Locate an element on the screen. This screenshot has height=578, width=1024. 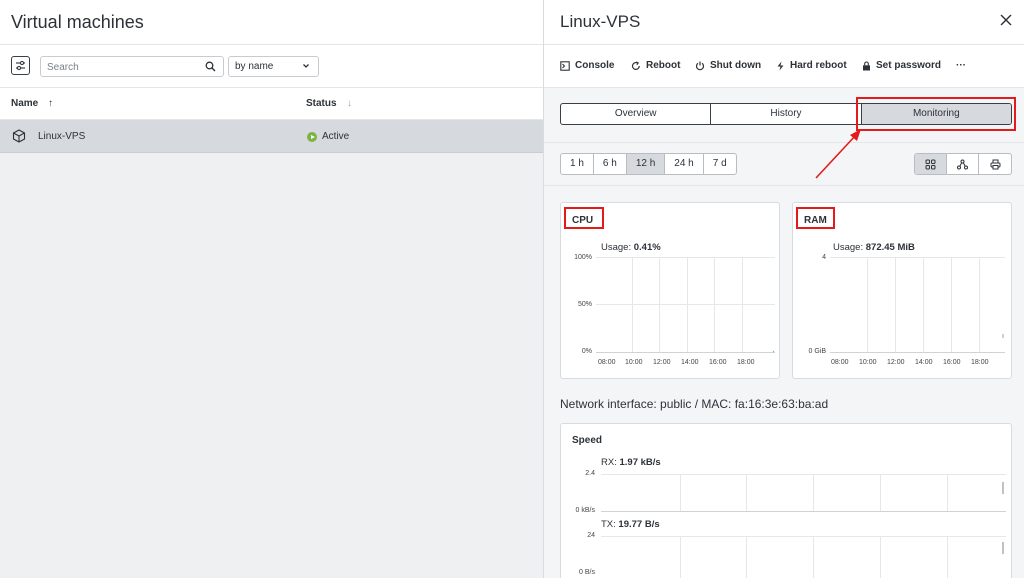
cpu-ytick: 0% is located at coordinates (586, 351).